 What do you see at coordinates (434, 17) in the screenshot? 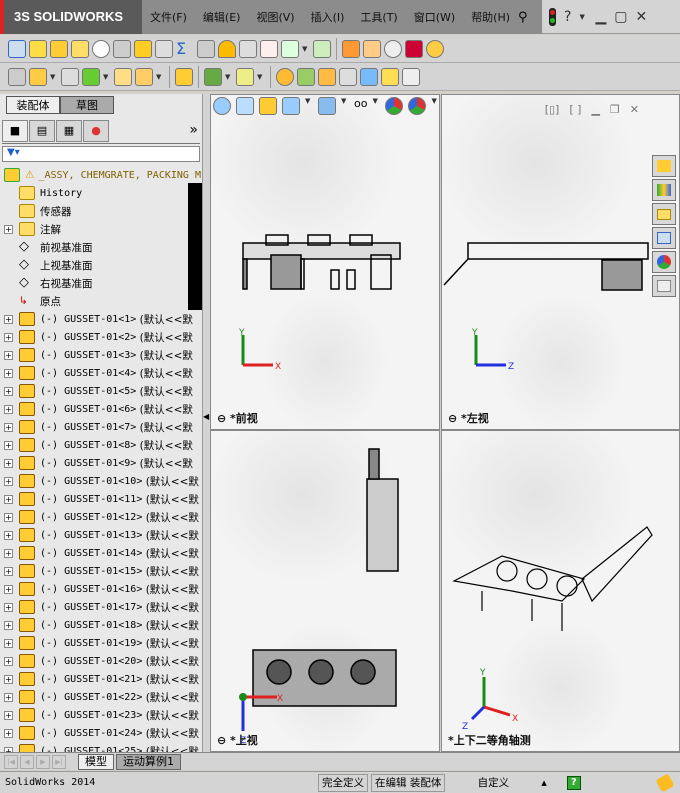
I see `menu-window: 窗口(W)` at bounding box center [434, 17].